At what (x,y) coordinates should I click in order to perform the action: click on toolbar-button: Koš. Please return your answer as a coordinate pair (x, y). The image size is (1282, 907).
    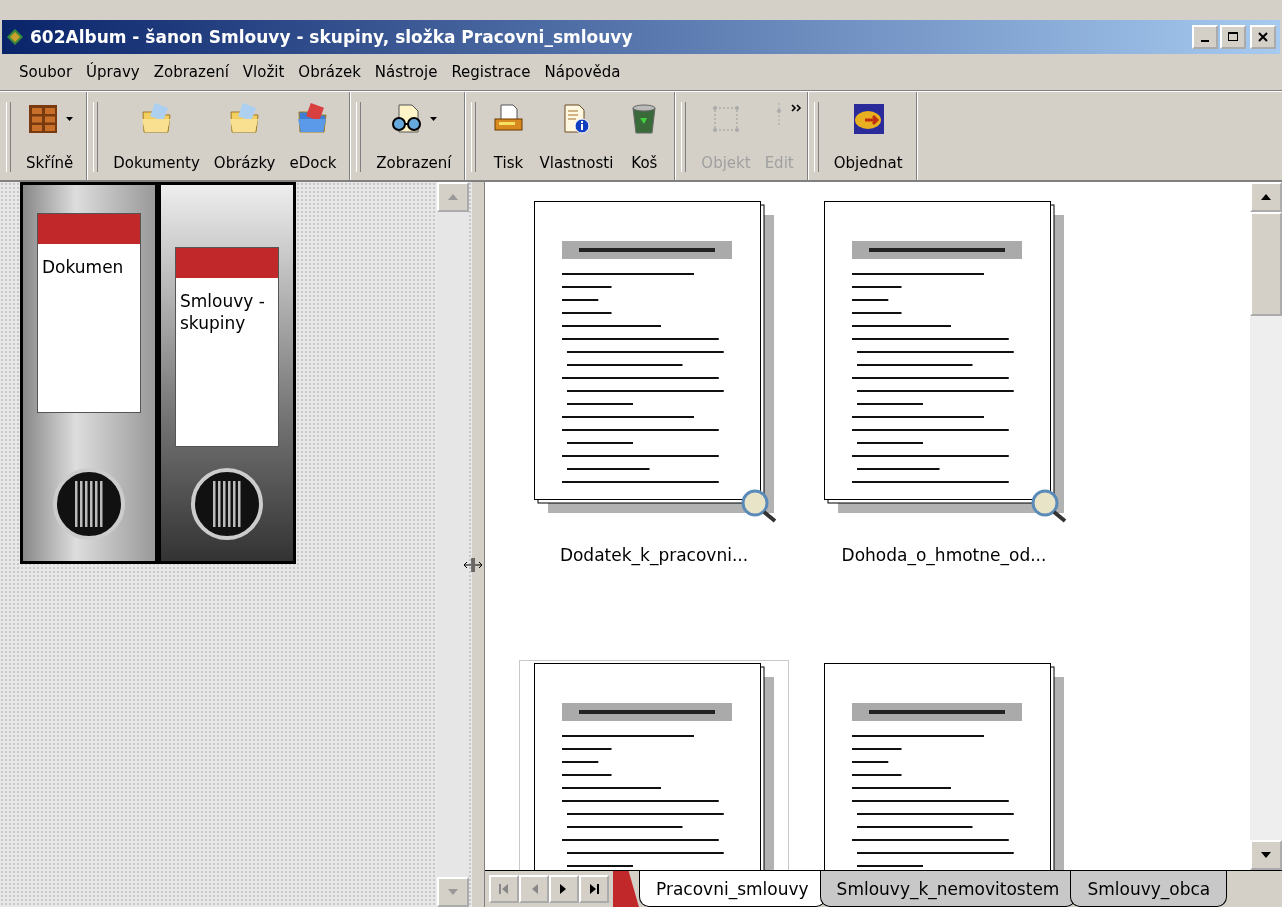
    Looking at the image, I should click on (644, 137).